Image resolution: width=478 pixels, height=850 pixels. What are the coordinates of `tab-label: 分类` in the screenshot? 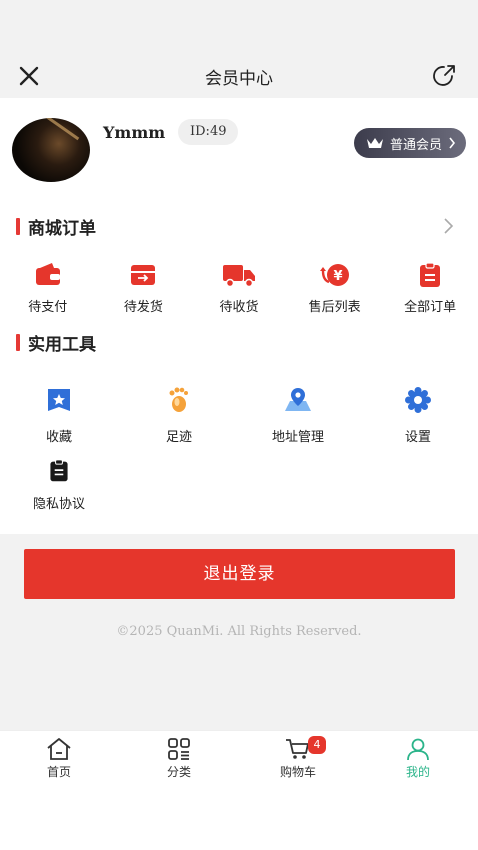 It's located at (178, 772).